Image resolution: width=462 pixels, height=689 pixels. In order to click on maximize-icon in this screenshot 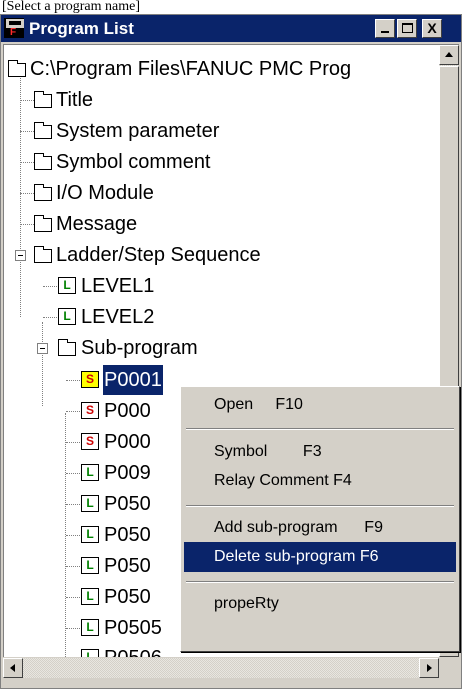, I will do `click(407, 28)`.